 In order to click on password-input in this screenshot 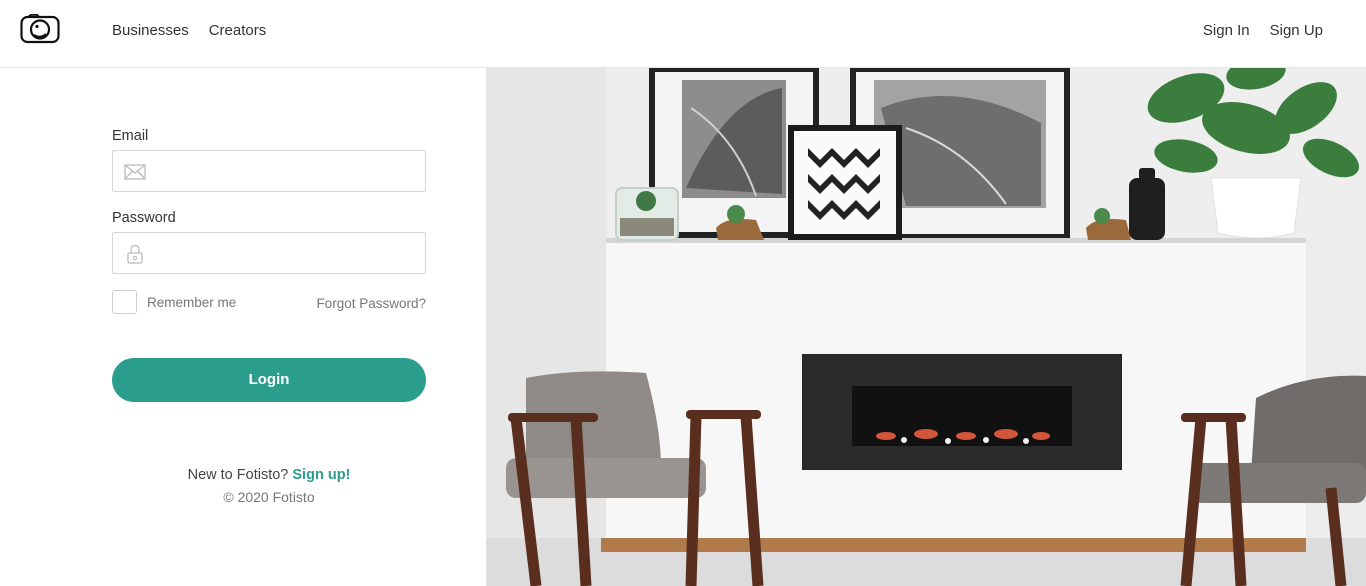, I will do `click(286, 253)`.